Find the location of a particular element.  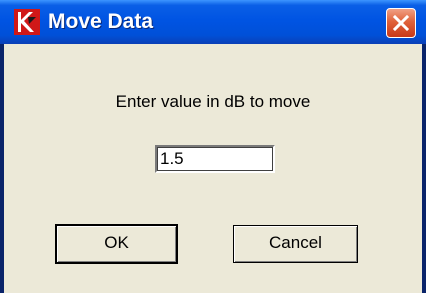

prompt-label: Enter value in dB to move is located at coordinates (213, 101).